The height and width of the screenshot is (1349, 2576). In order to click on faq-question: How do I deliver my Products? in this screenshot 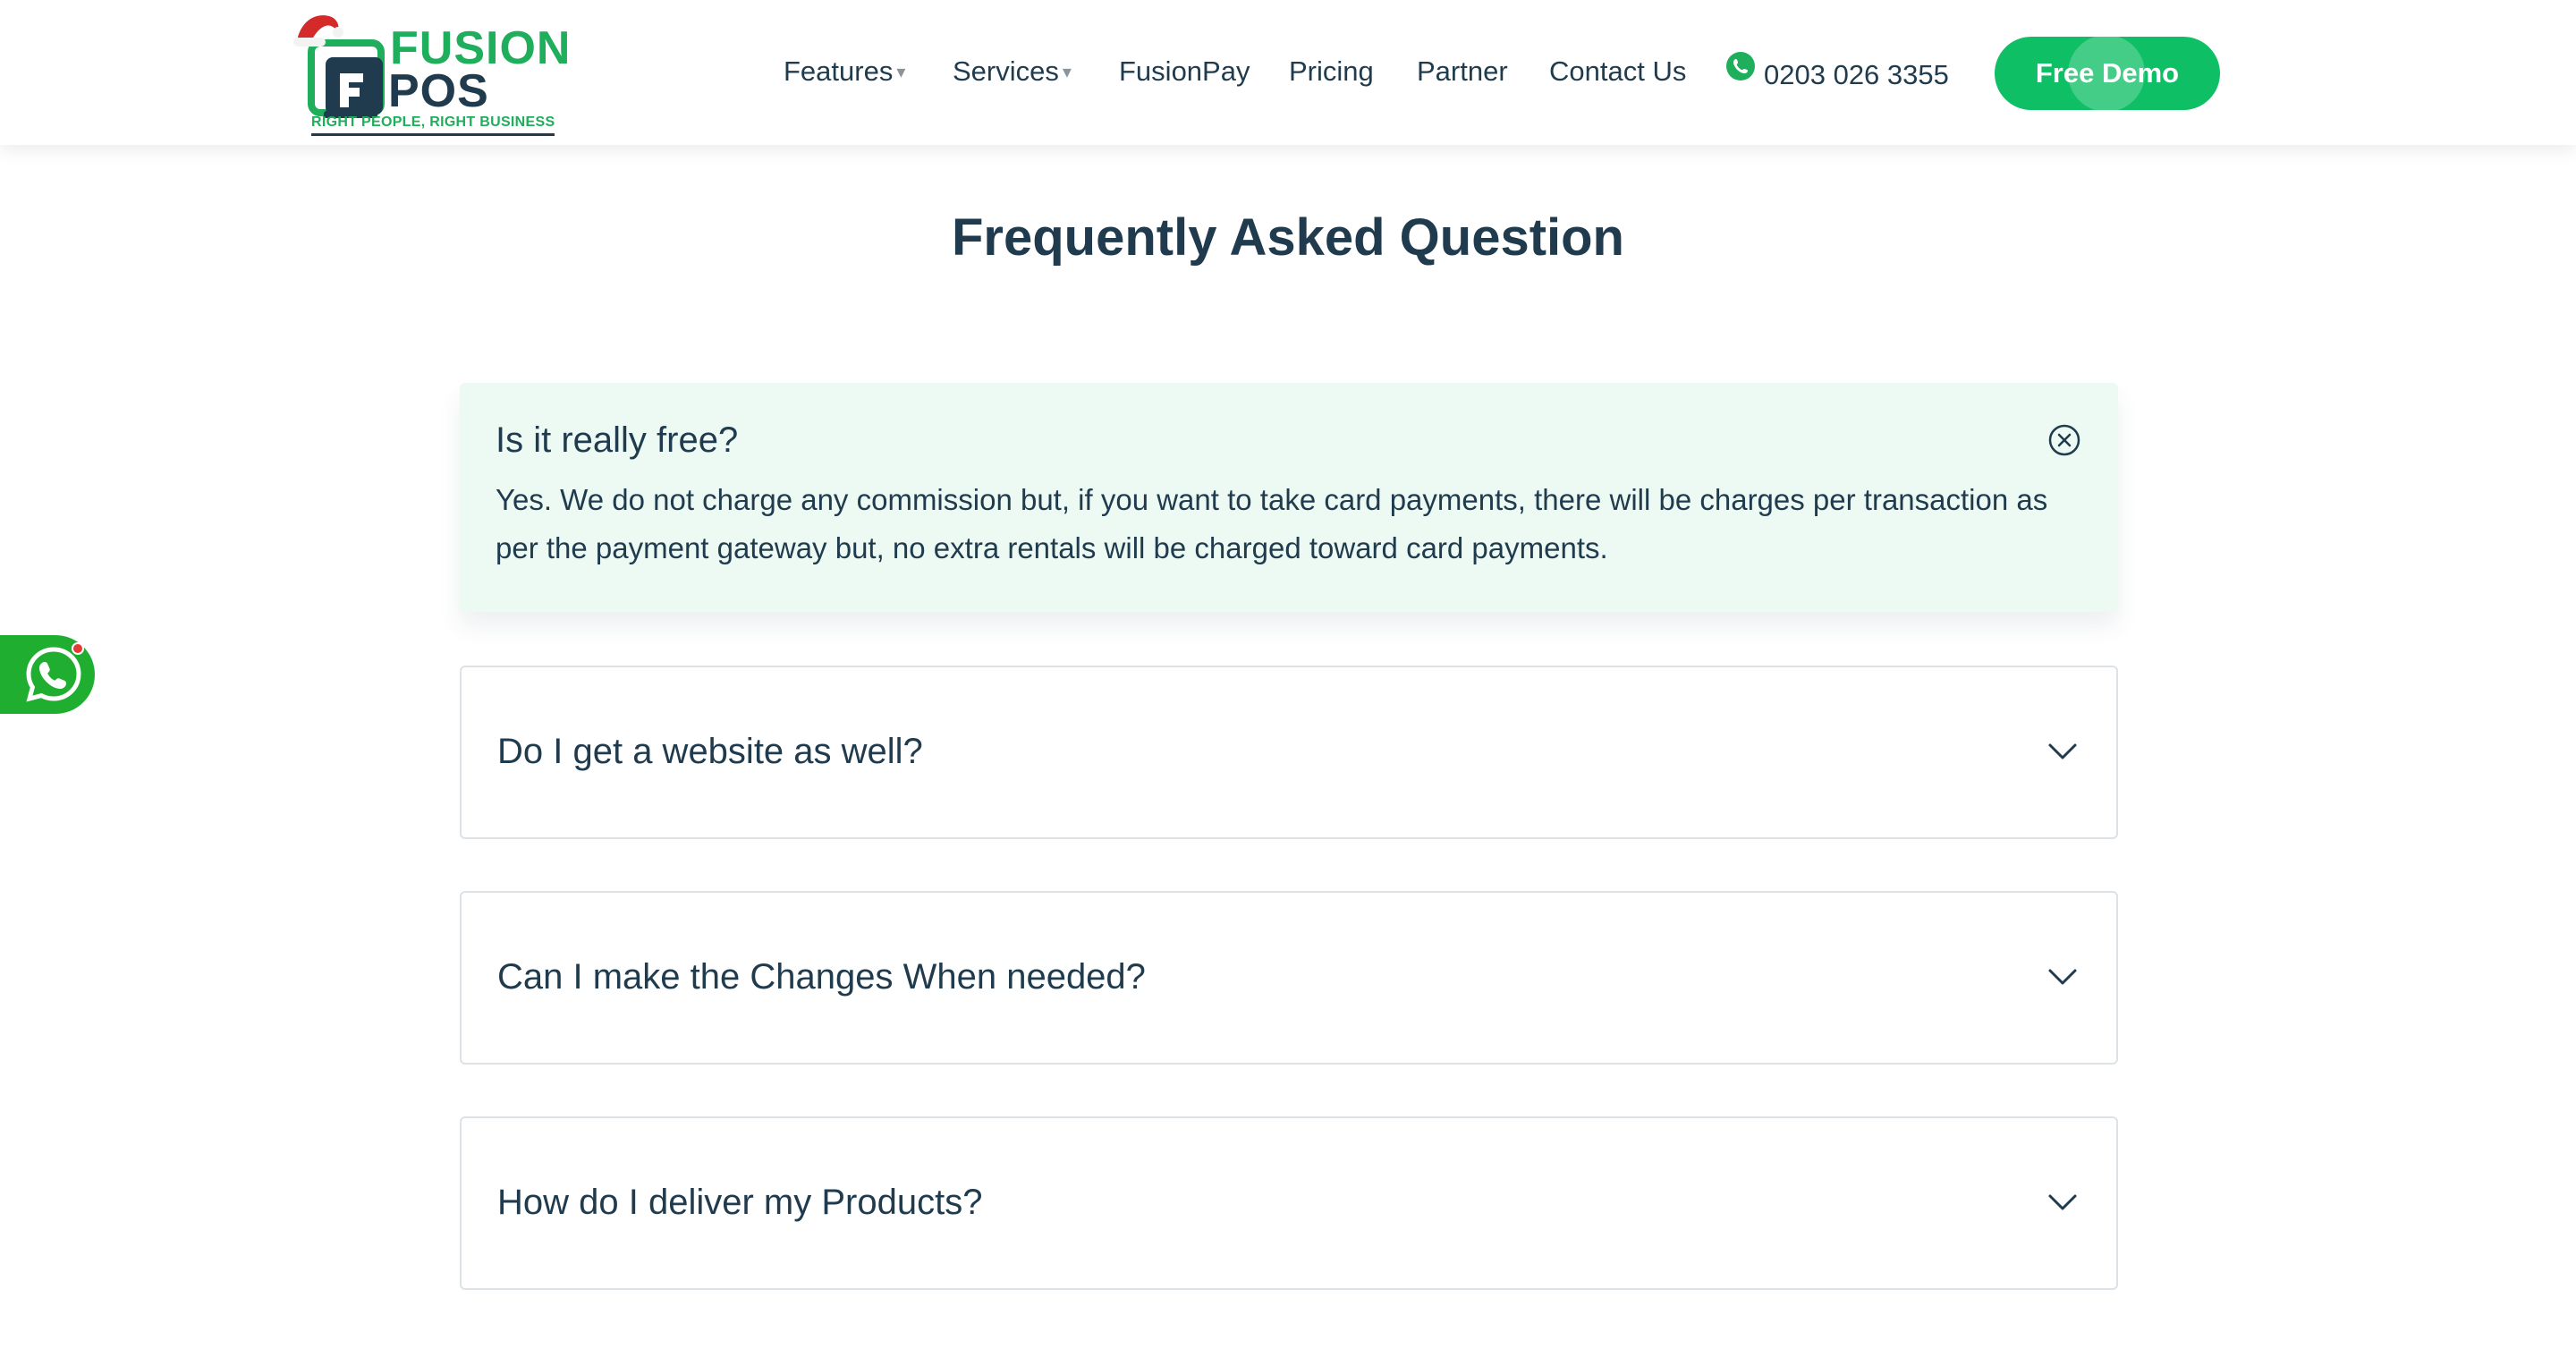, I will do `click(739, 1202)`.